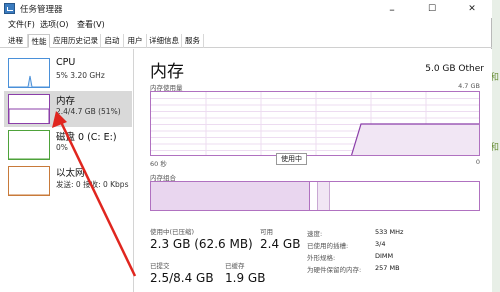 This screenshot has width=500, height=292. What do you see at coordinates (91, 24) in the screenshot?
I see `menu-view: 查看(V)` at bounding box center [91, 24].